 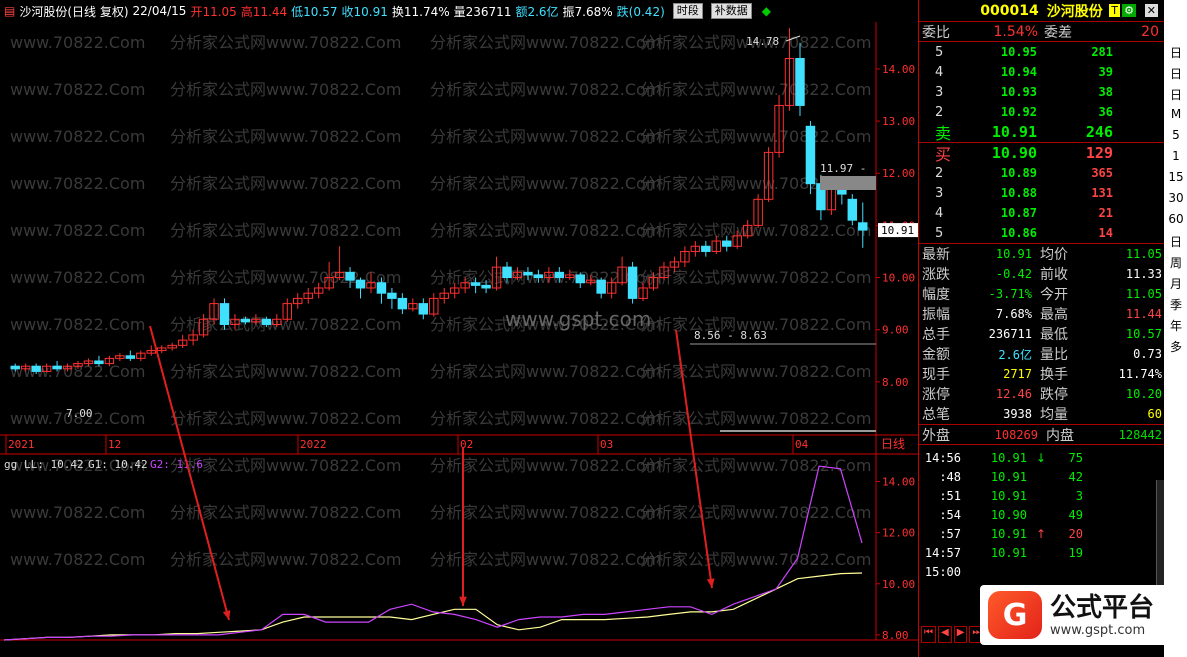 I want to click on ask-price: 10.93, so click(x=1018, y=92).